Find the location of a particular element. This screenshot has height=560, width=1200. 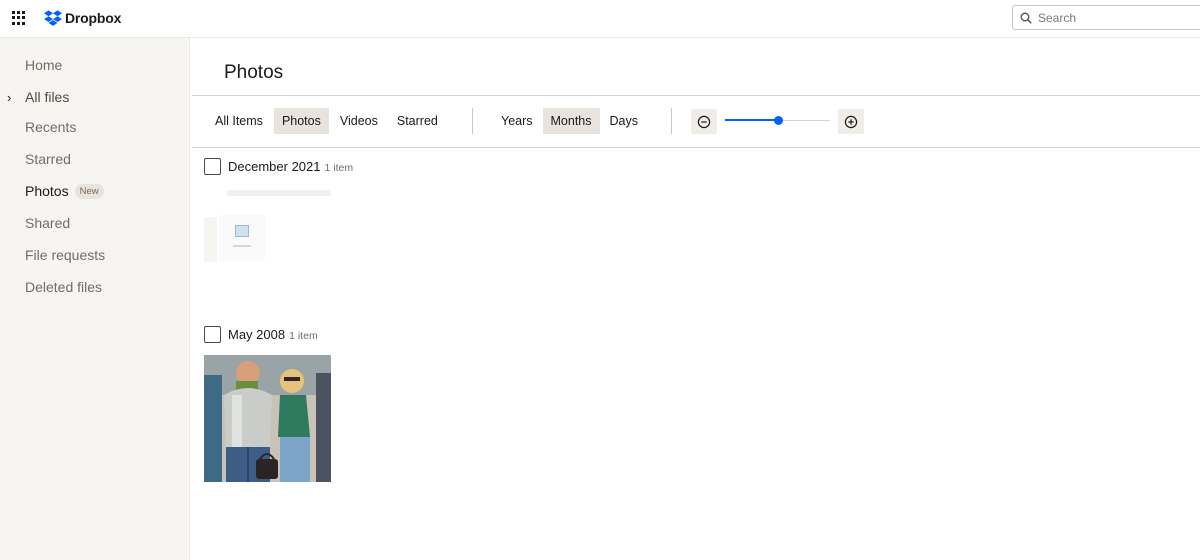

sidebar-item-label: All files is located at coordinates (47, 97).